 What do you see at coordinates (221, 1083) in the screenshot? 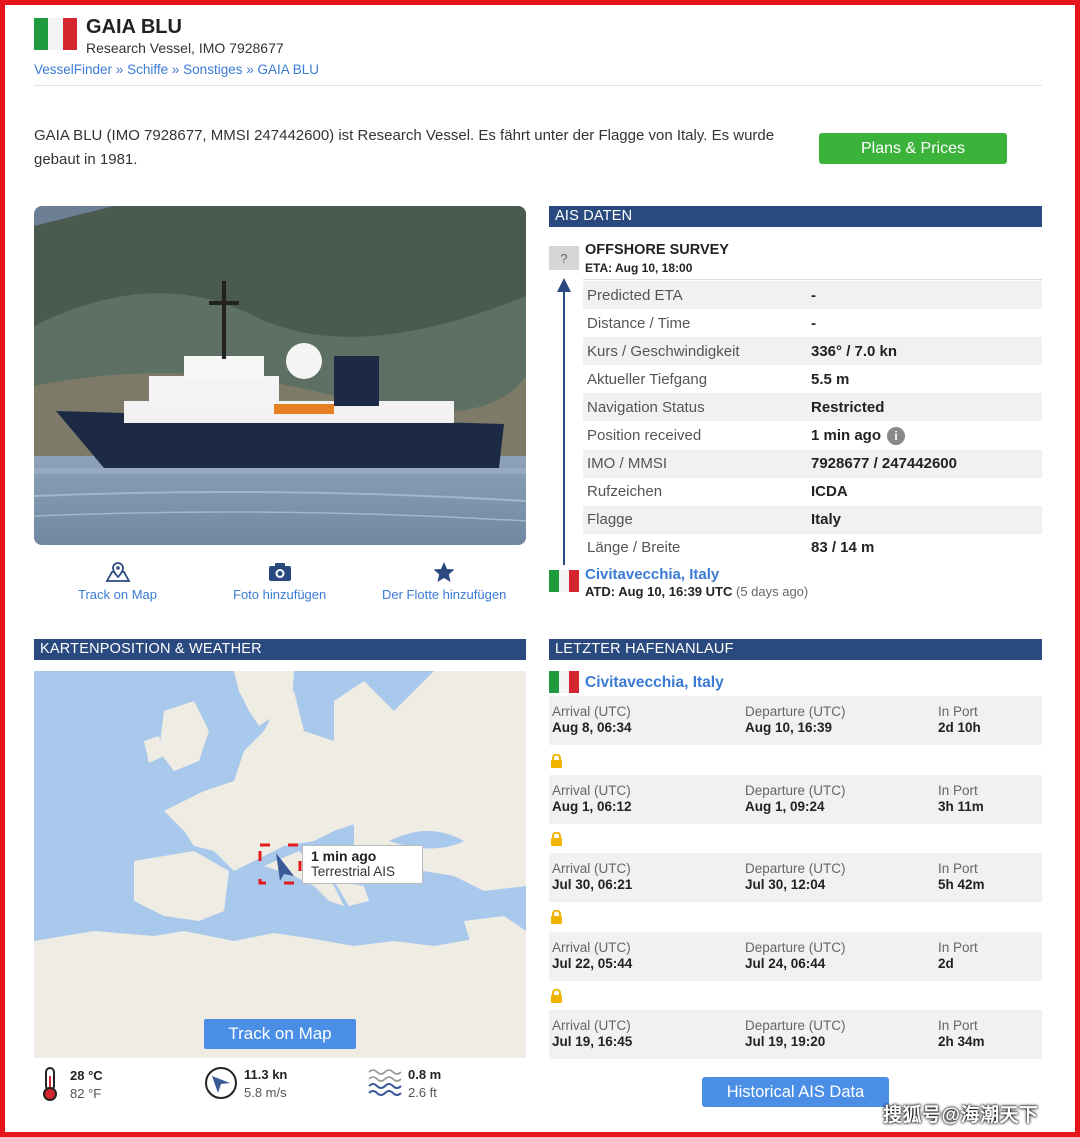
I see `wind-compass-icon` at bounding box center [221, 1083].